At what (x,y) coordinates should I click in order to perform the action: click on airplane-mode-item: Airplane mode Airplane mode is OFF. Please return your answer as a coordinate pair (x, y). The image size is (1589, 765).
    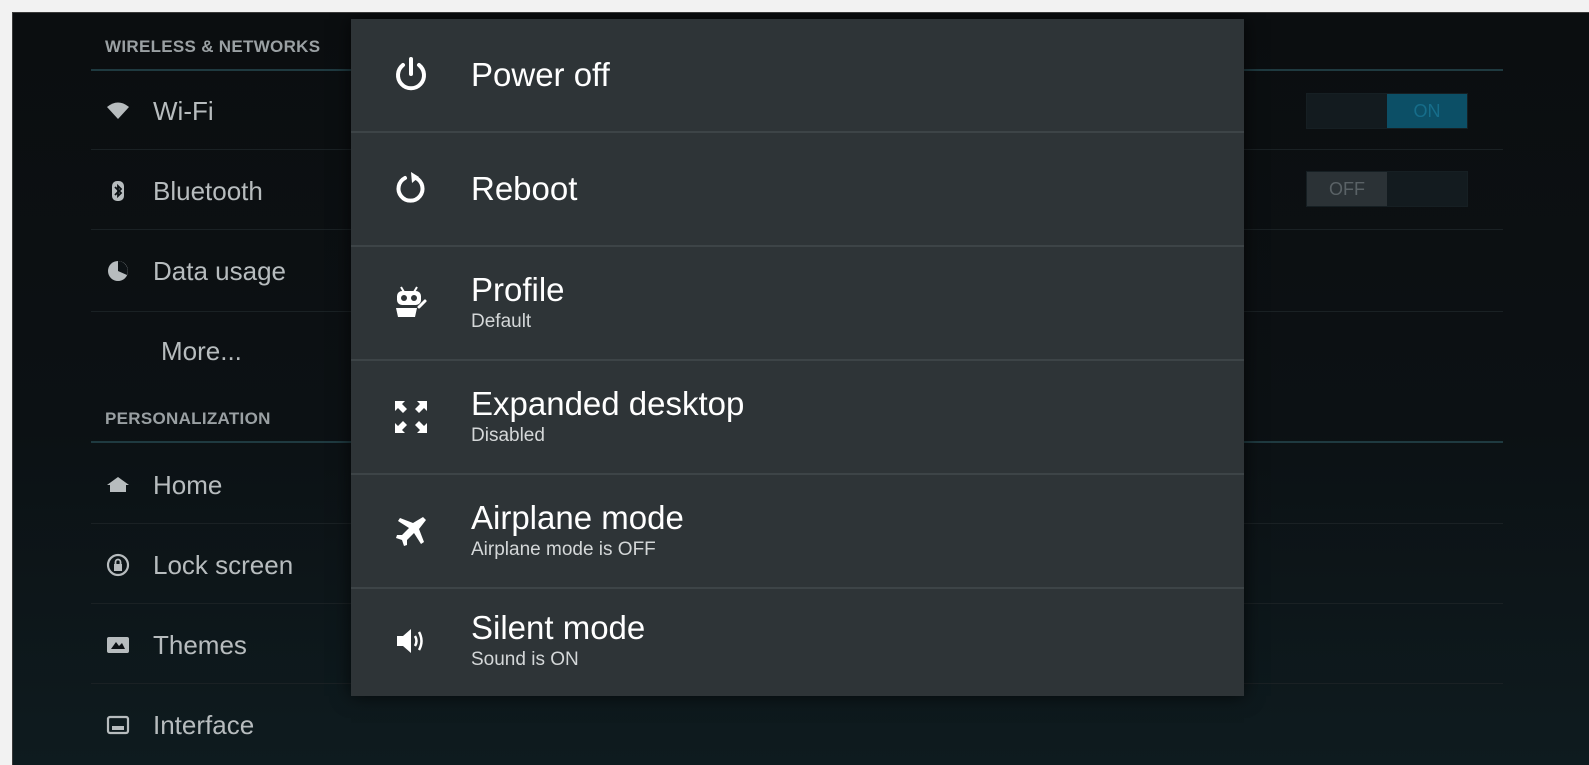
    Looking at the image, I should click on (797, 531).